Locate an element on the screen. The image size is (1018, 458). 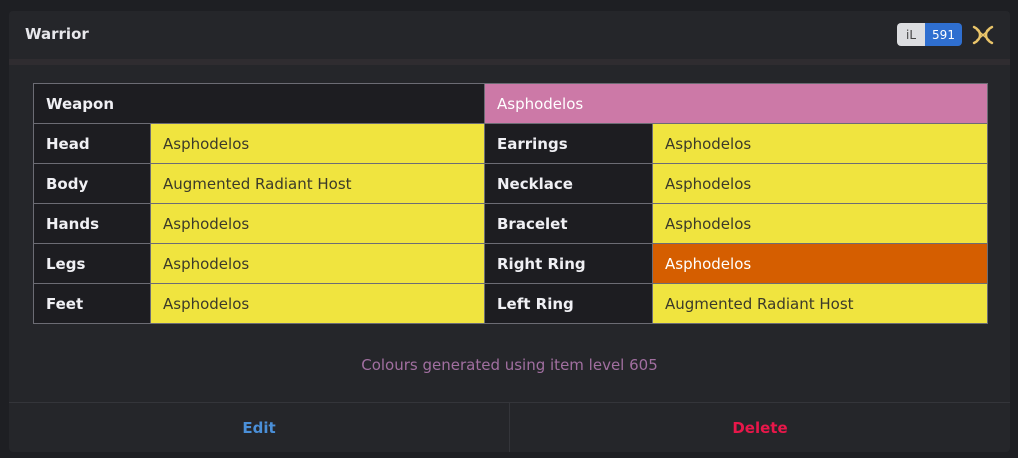
item-feet: Asphodelos is located at coordinates (317, 303).